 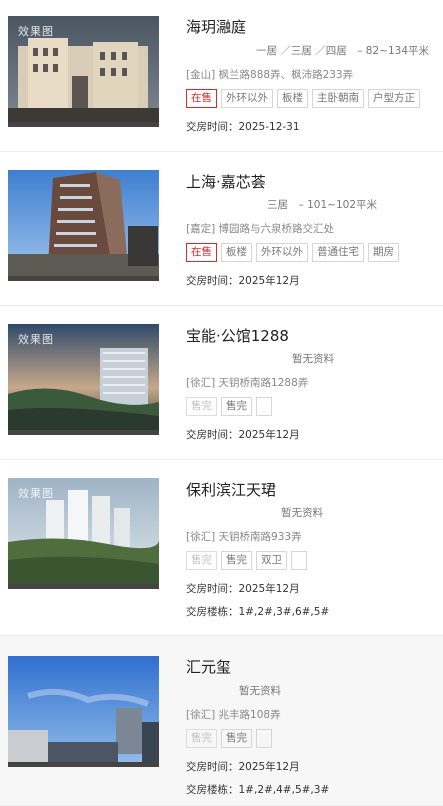 What do you see at coordinates (247, 383) in the screenshot?
I see `listing-address: [徐汇] 天钥桥南路1288弄` at bounding box center [247, 383].